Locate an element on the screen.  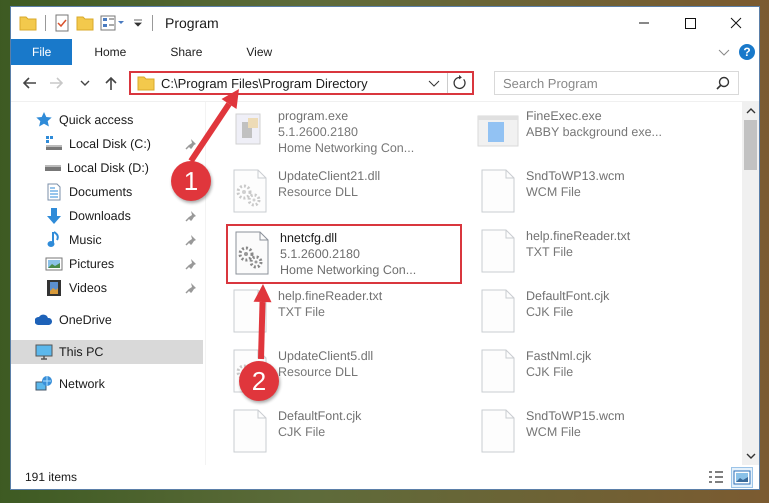
search-field: Search Program is located at coordinates (616, 83).